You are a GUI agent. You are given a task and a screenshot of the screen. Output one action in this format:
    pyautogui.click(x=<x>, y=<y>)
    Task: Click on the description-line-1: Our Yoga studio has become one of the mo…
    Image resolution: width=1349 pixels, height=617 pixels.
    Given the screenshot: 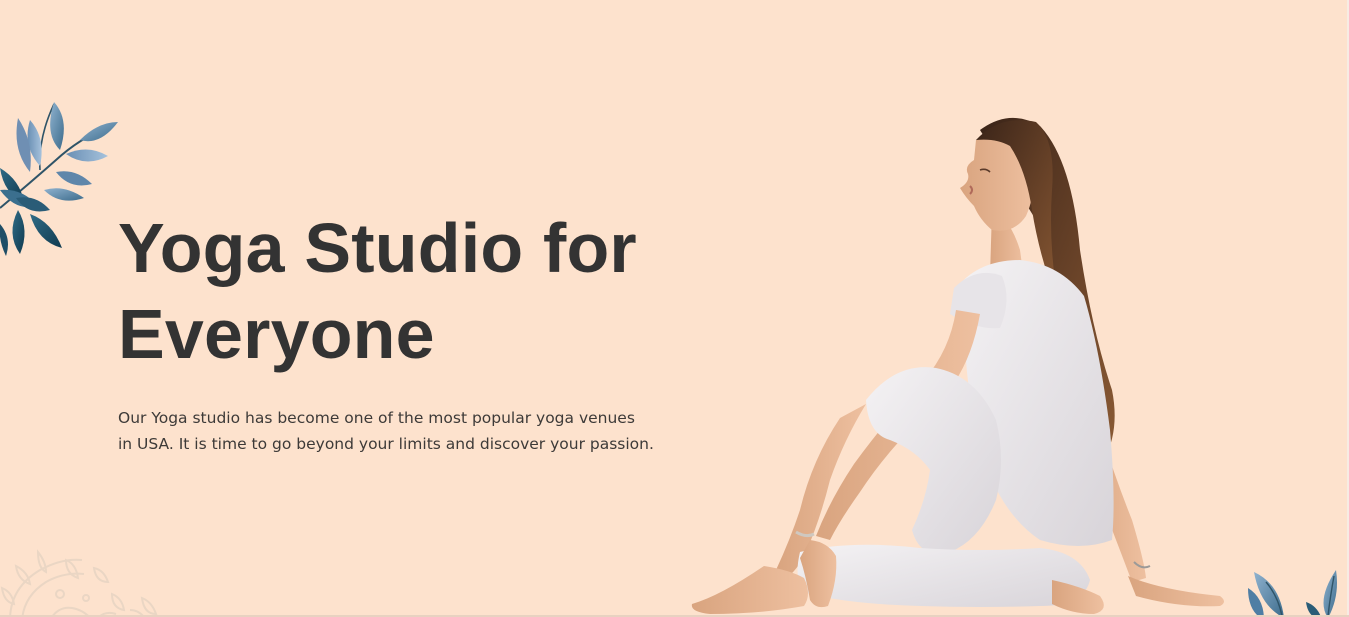 What is the action you would take?
    pyautogui.click(x=376, y=418)
    